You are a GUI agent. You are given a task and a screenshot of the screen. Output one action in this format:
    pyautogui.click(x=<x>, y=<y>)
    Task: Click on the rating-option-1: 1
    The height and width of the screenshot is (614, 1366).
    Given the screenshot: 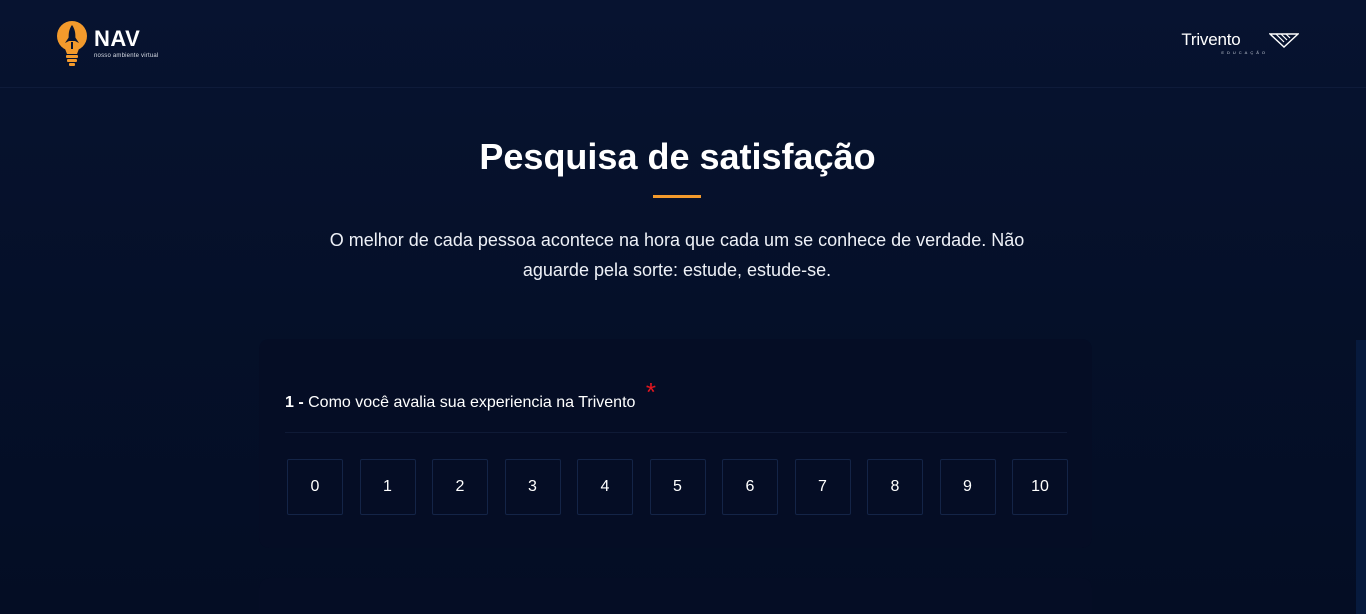 What is the action you would take?
    pyautogui.click(x=387, y=487)
    